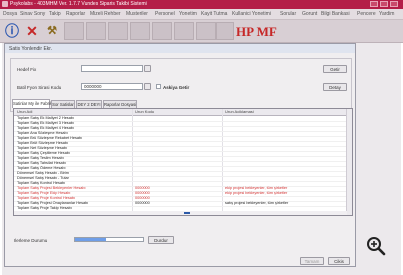 The width and height of the screenshot is (403, 275). What do you see at coordinates (10, 14) in the screenshot?
I see `menu-item: Dosya` at bounding box center [10, 14].